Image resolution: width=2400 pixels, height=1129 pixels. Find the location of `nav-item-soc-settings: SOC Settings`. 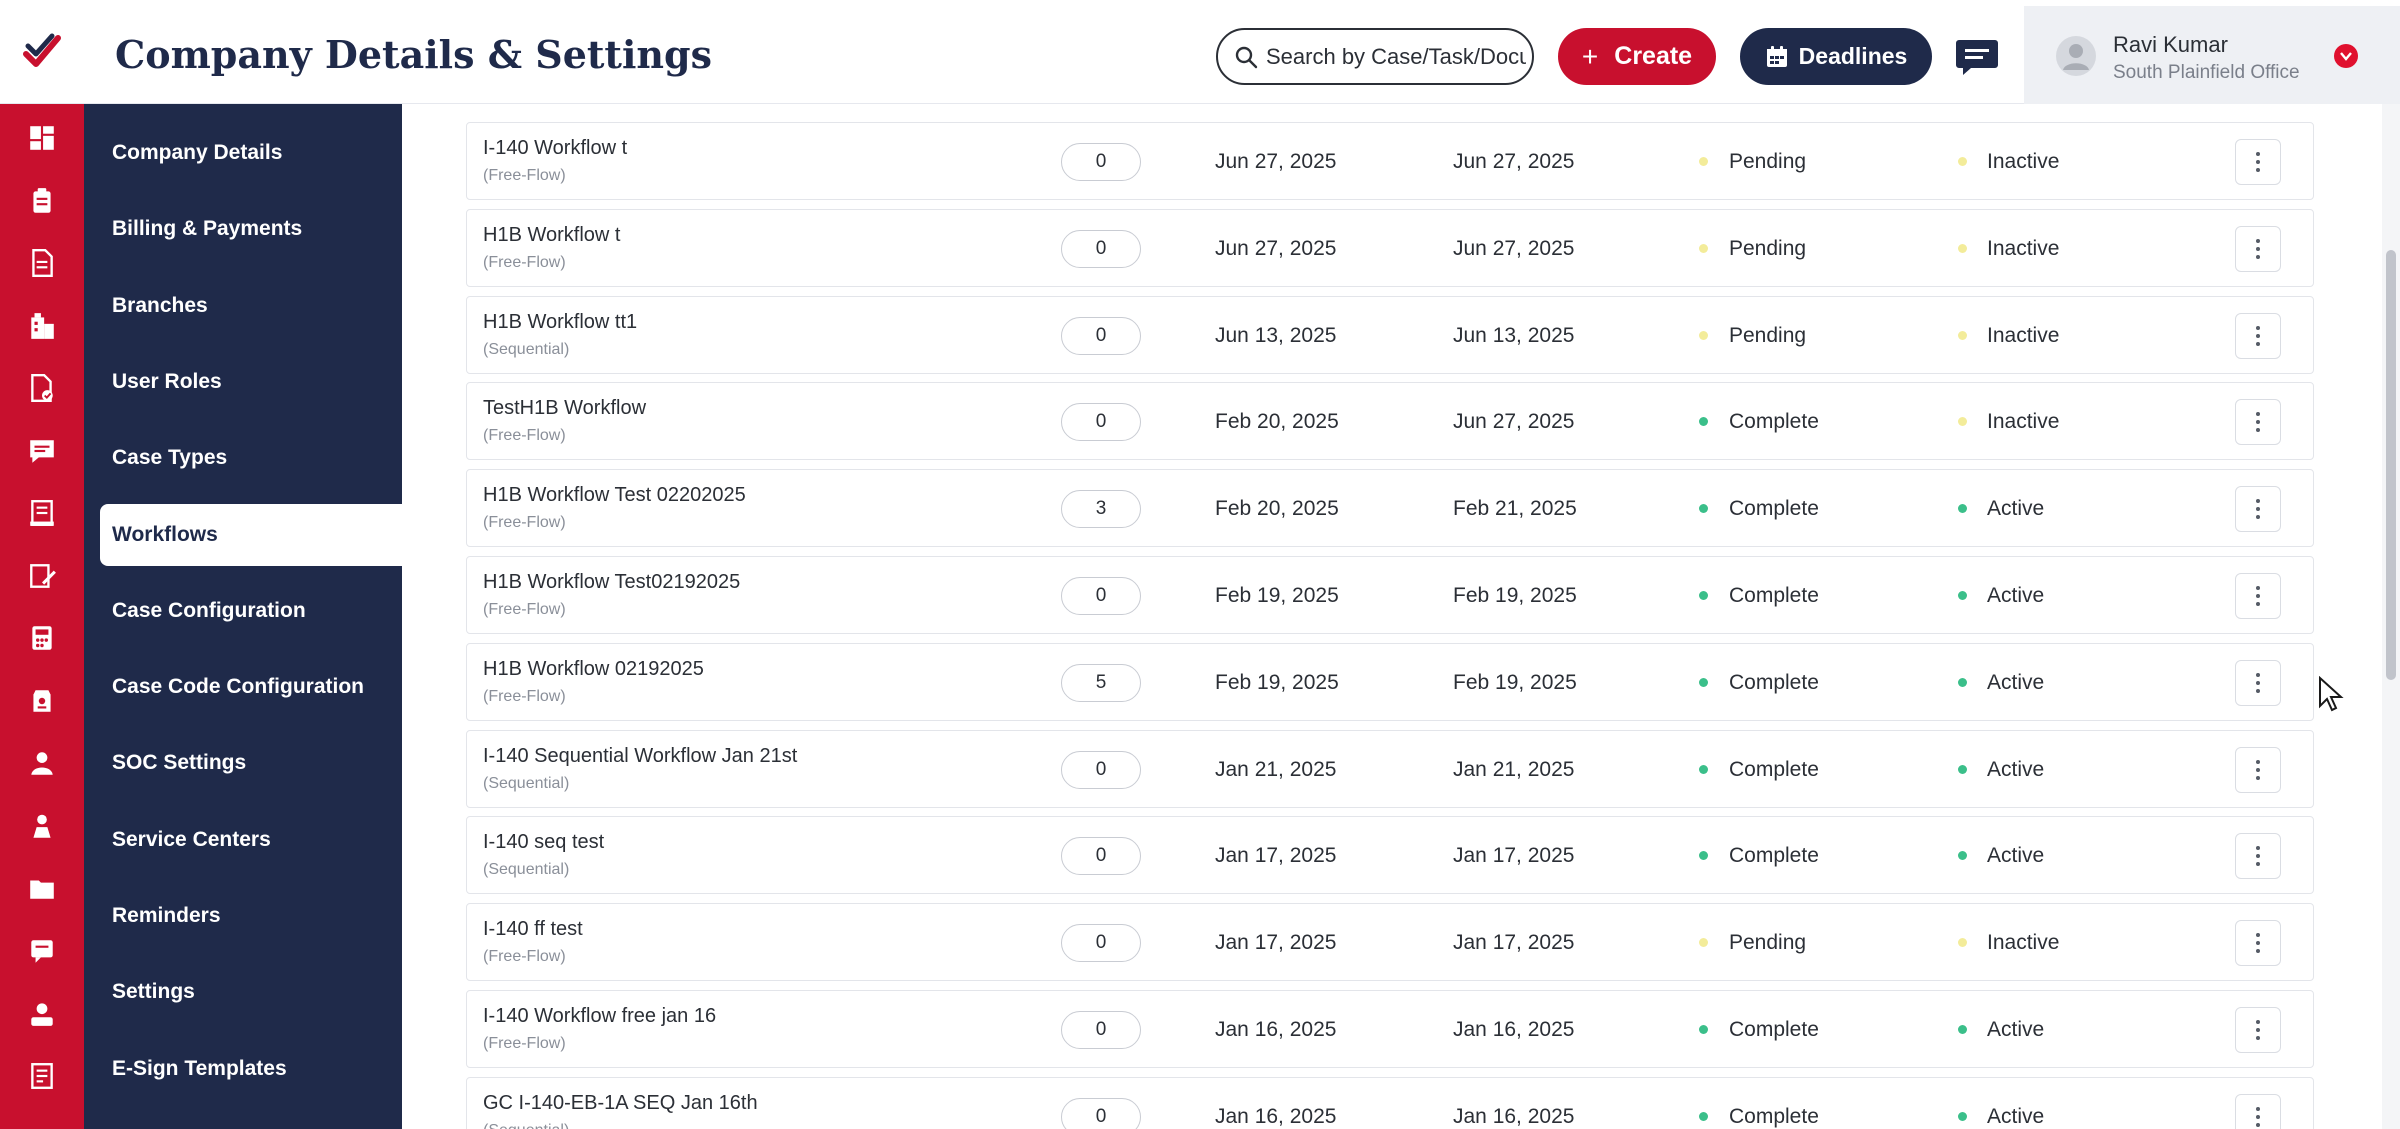

nav-item-soc-settings: SOC Settings is located at coordinates (243, 763).